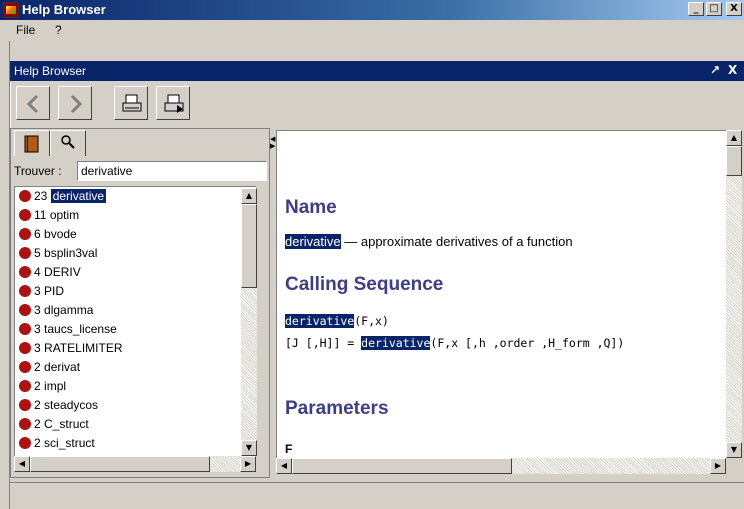 This screenshot has width=744, height=509. What do you see at coordinates (42, 388) in the screenshot?
I see `list-item: 2 impl` at bounding box center [42, 388].